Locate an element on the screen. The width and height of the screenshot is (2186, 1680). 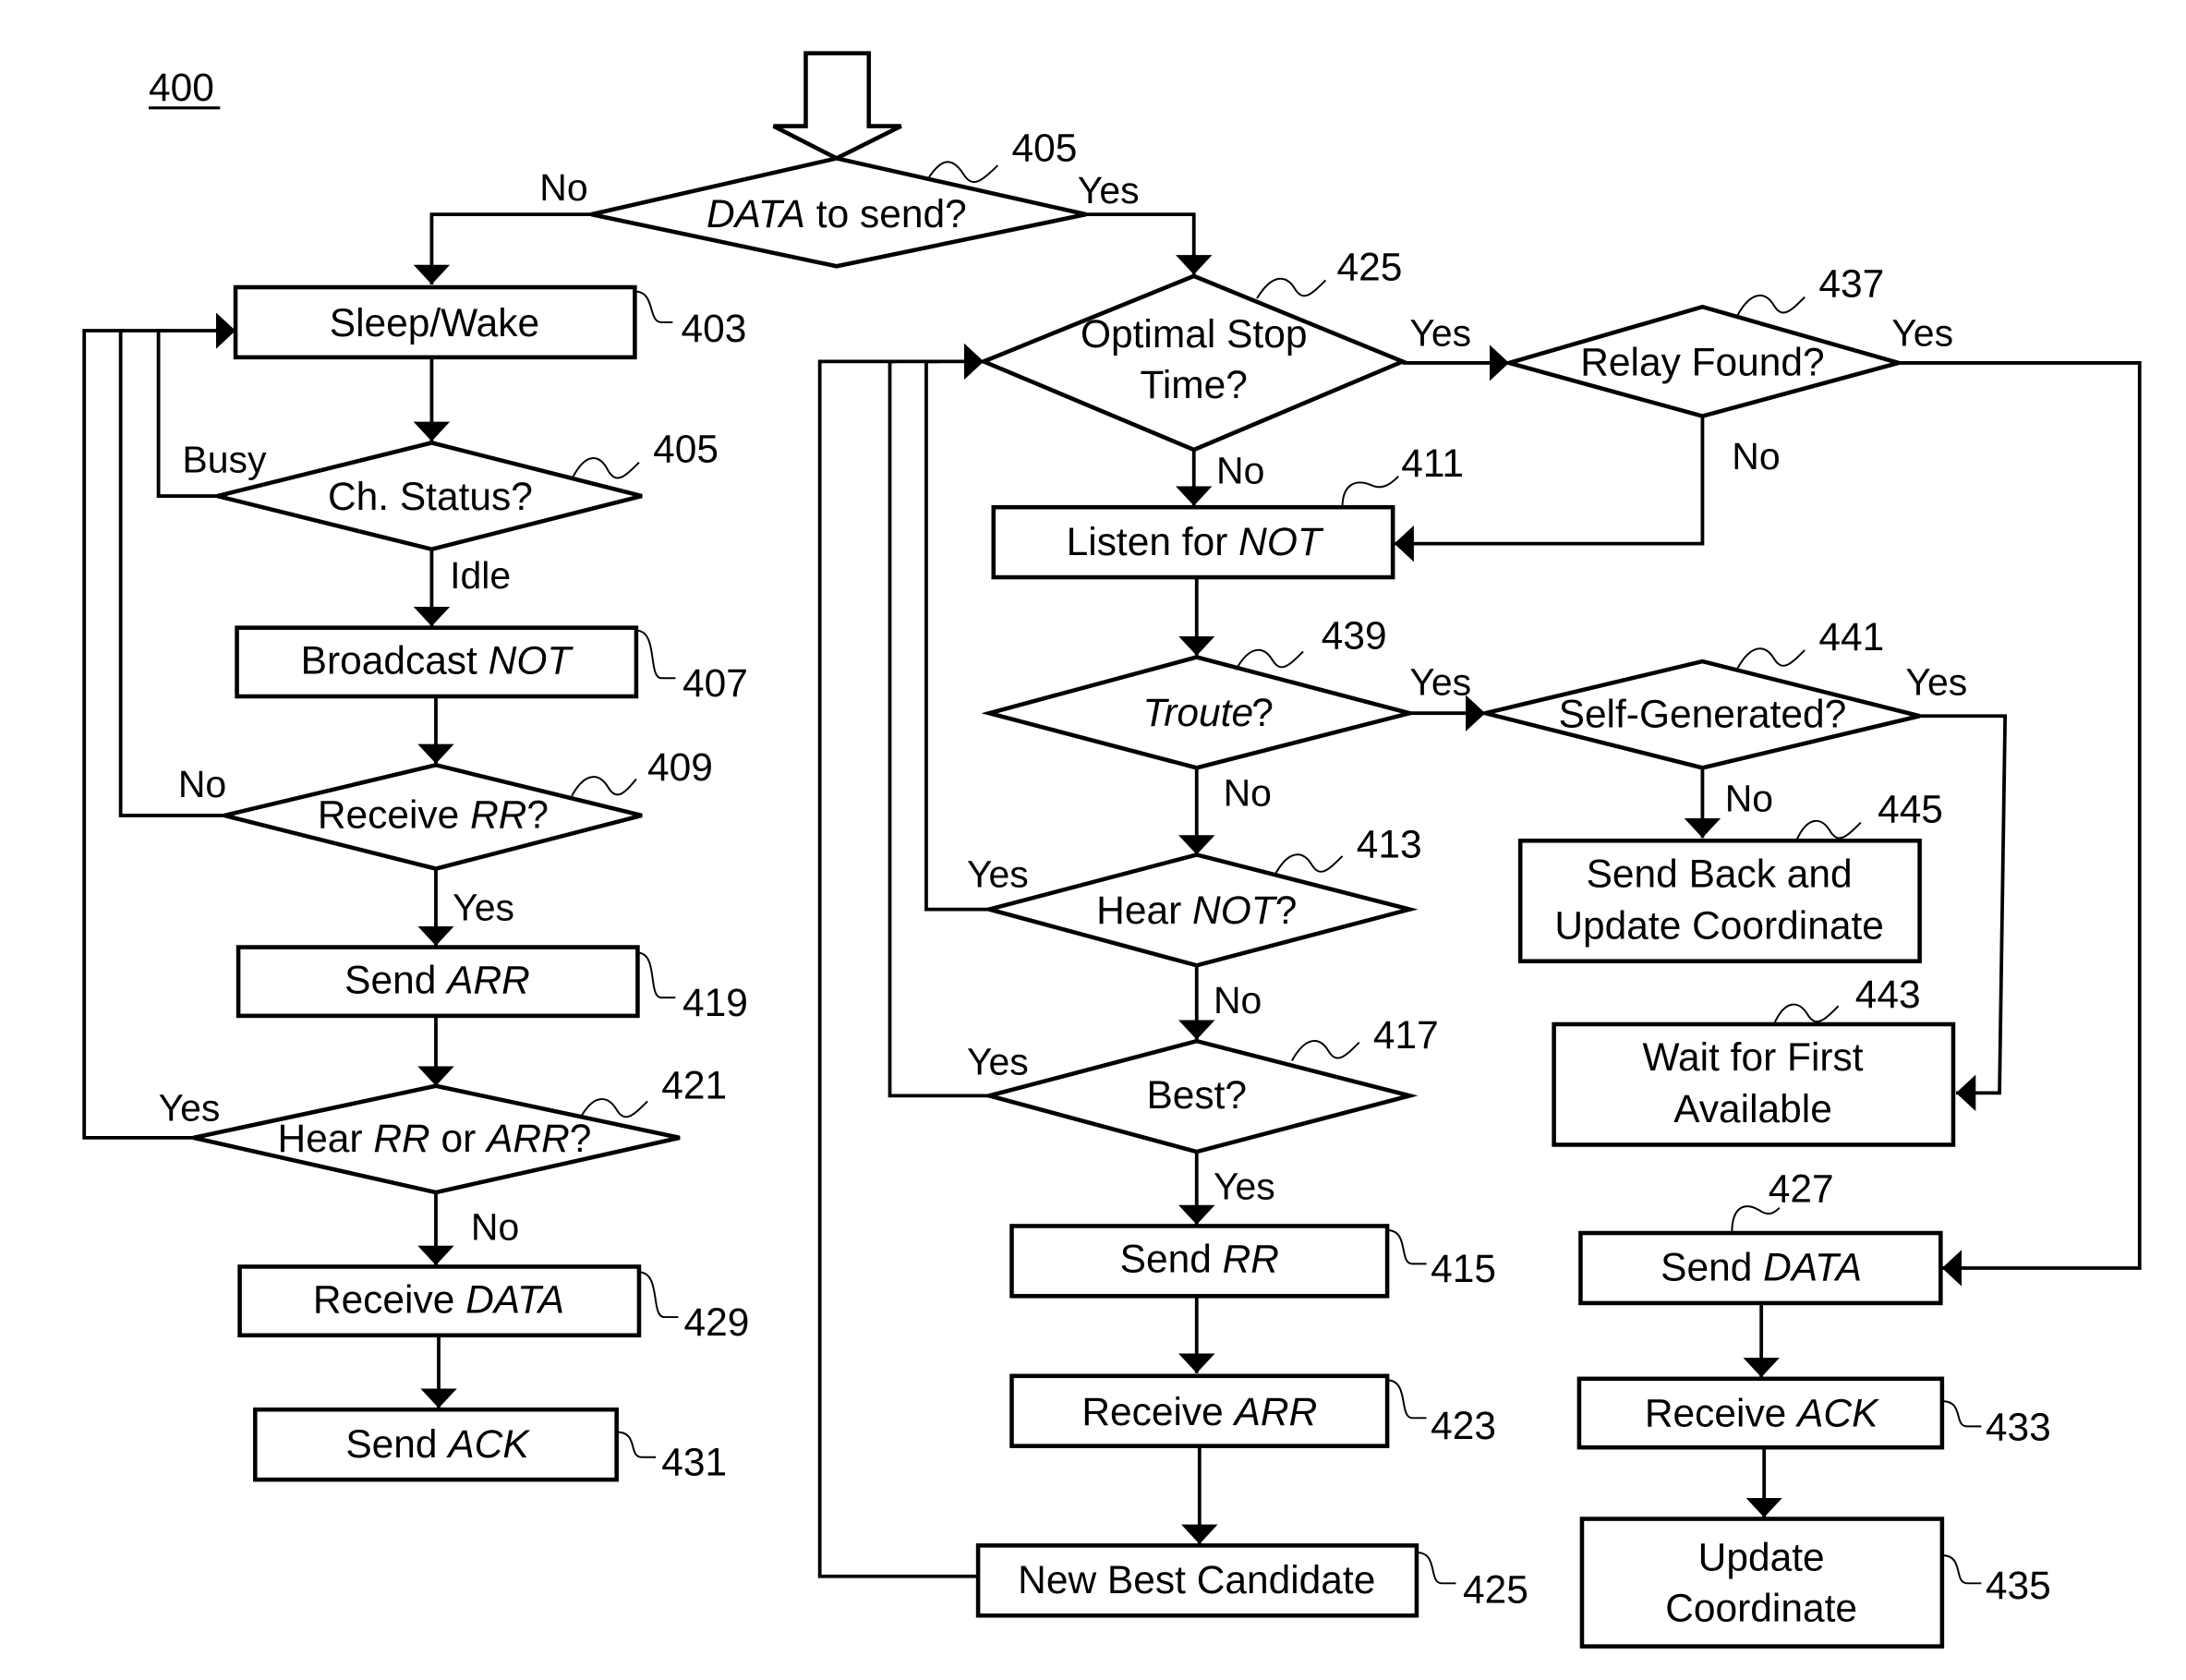
decision-ch-status: Ch. Status? is located at coordinates (429, 496).